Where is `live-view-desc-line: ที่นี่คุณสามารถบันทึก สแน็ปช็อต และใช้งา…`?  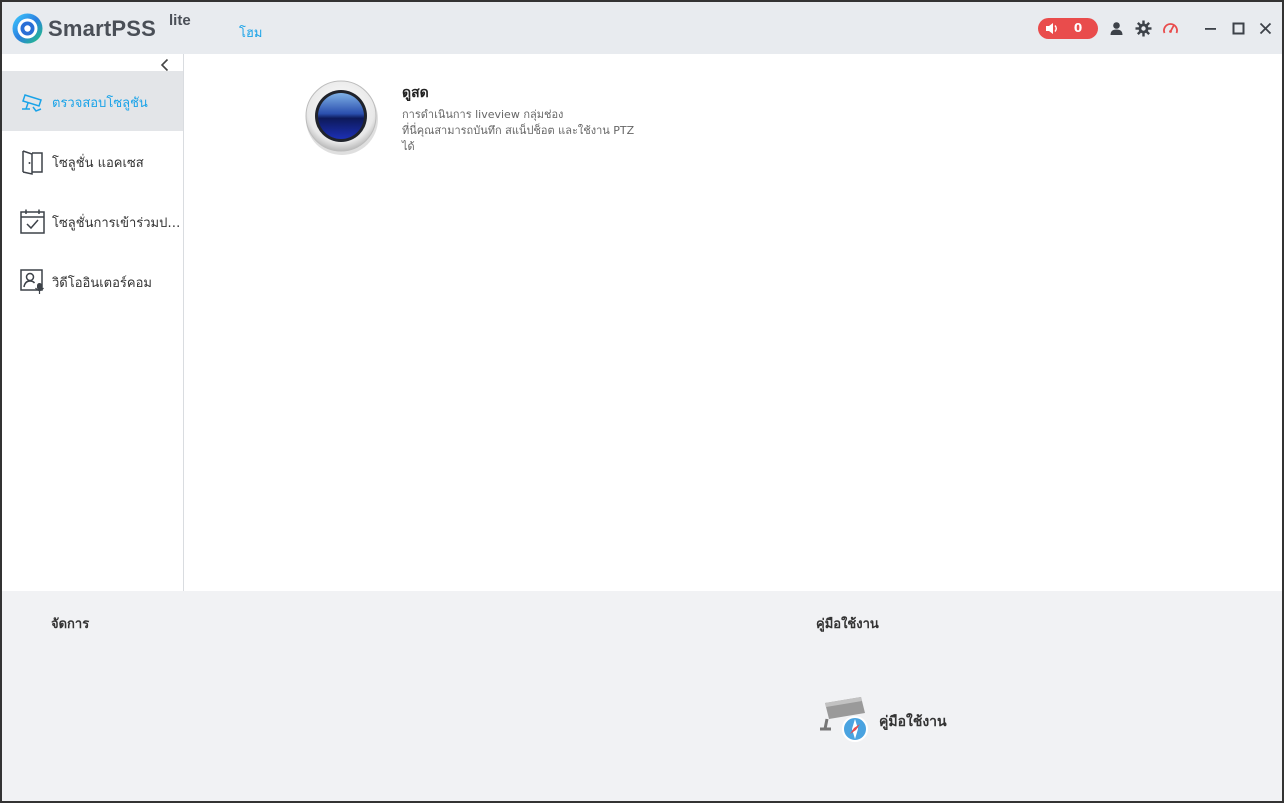
live-view-desc-line: ที่นี่คุณสามารถบันทึก สแน็ปช็อต และใช้งา… is located at coordinates (518, 130).